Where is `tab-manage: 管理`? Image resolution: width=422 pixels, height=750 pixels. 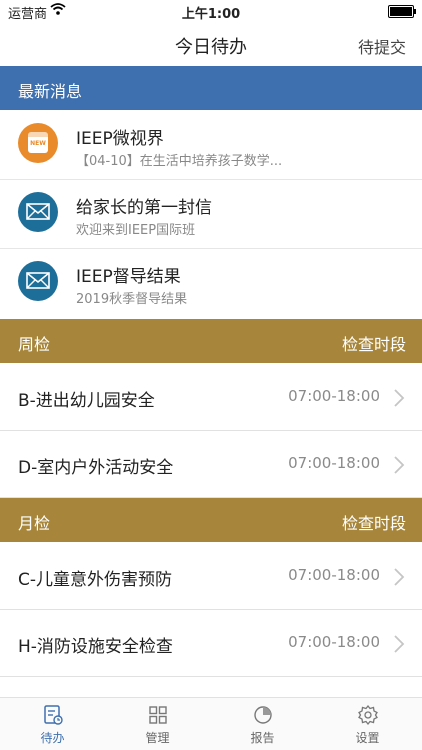 tab-manage: 管理 is located at coordinates (157, 724).